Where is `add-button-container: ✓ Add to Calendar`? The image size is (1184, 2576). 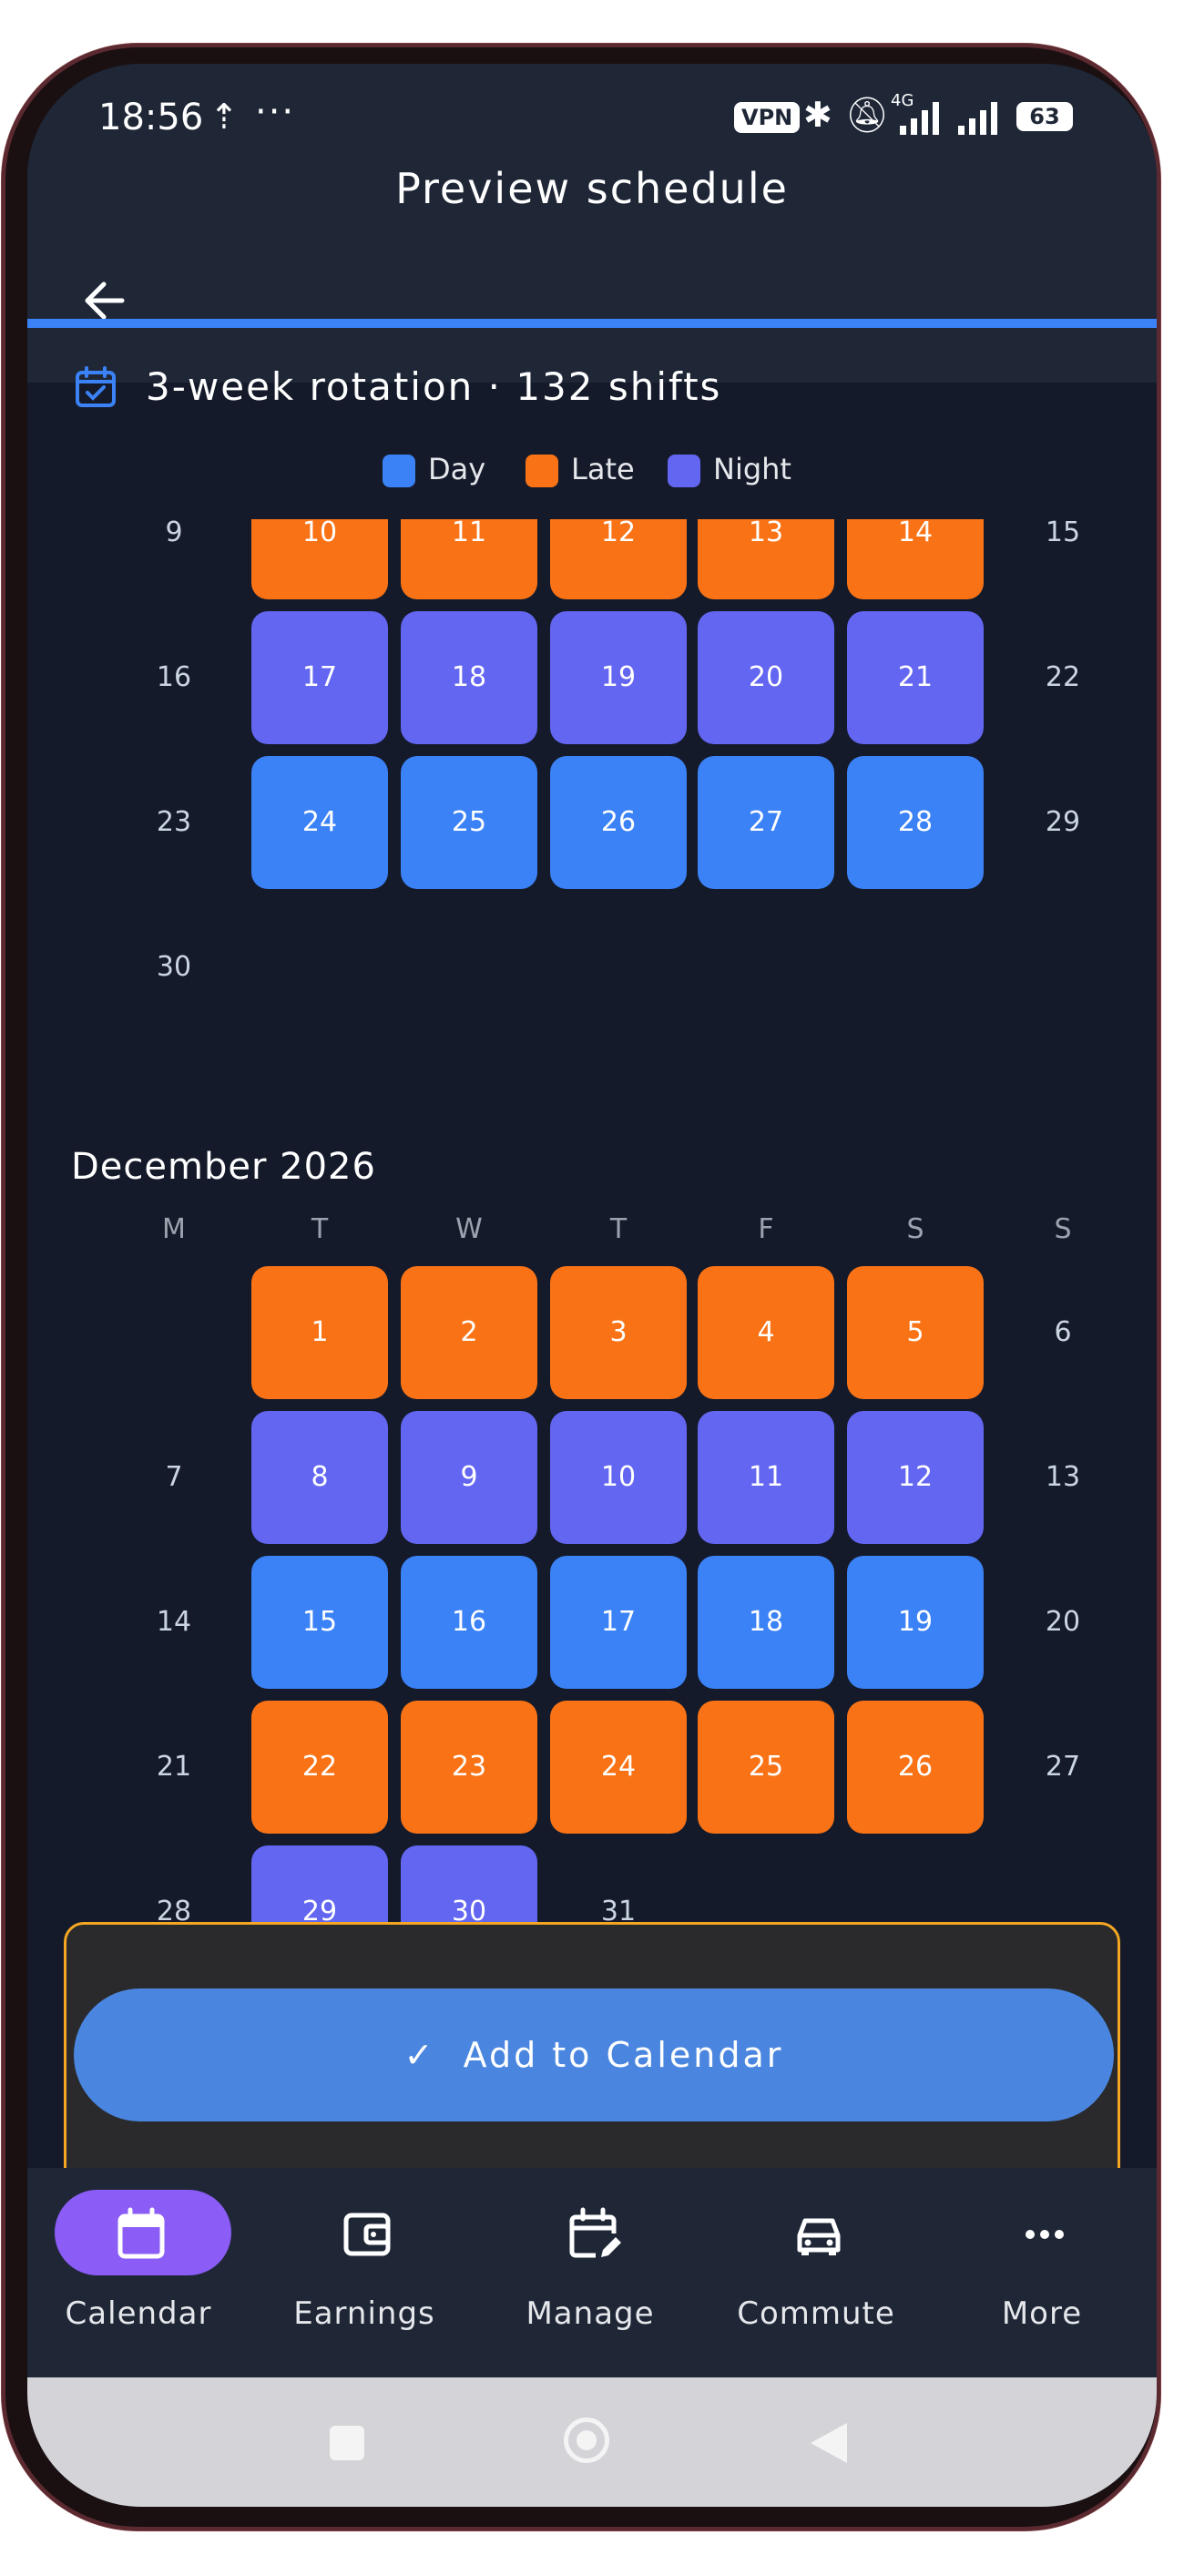
add-button-container: ✓ Add to Calendar is located at coordinates (592, 2056).